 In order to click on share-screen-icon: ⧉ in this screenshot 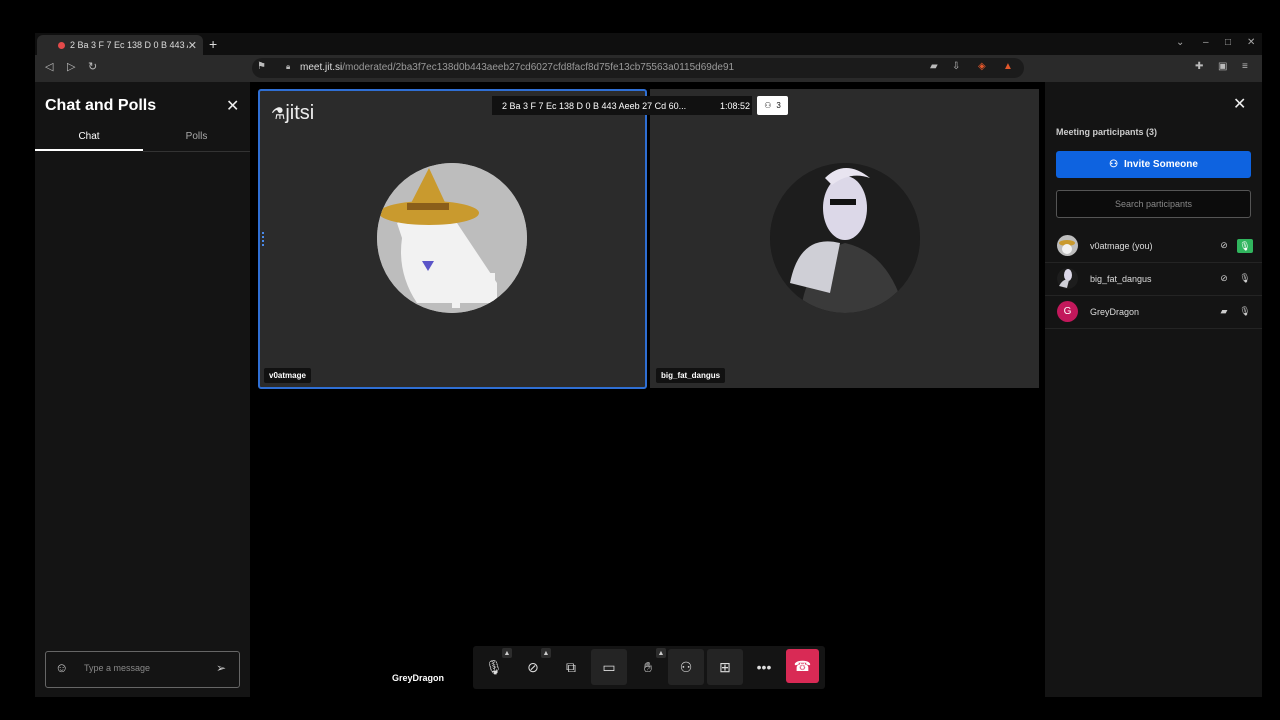, I will do `click(571, 666)`.